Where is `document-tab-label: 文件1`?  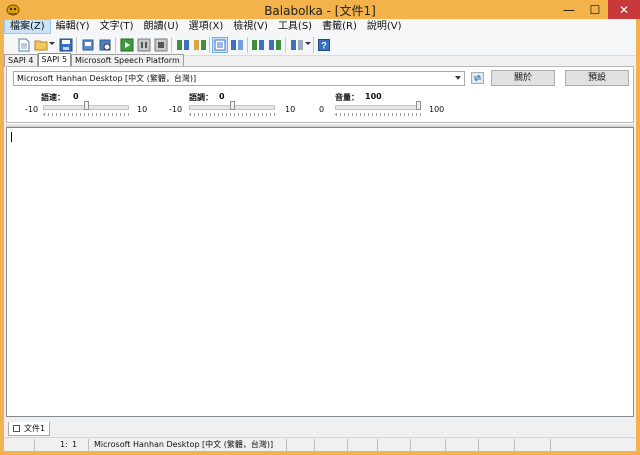 document-tab-label: 文件1 is located at coordinates (35, 428).